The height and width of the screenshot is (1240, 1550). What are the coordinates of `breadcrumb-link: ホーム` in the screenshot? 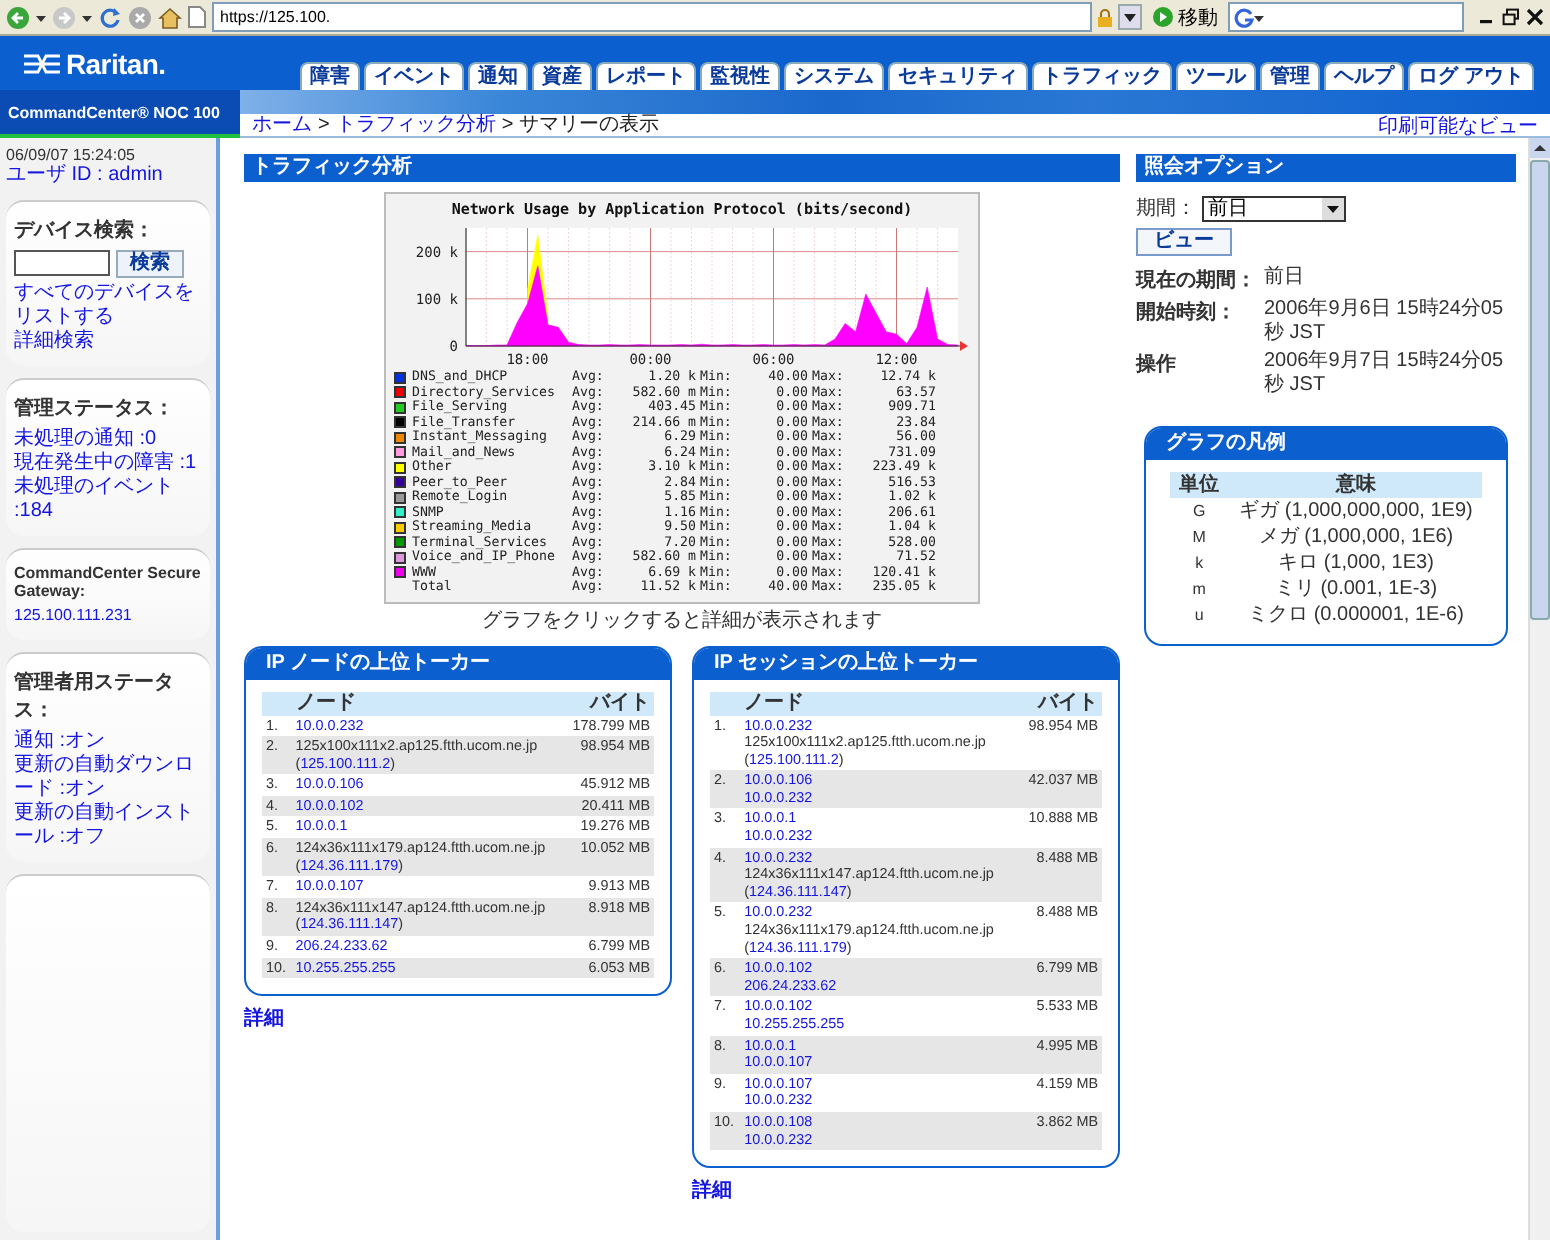 It's located at (282, 125).